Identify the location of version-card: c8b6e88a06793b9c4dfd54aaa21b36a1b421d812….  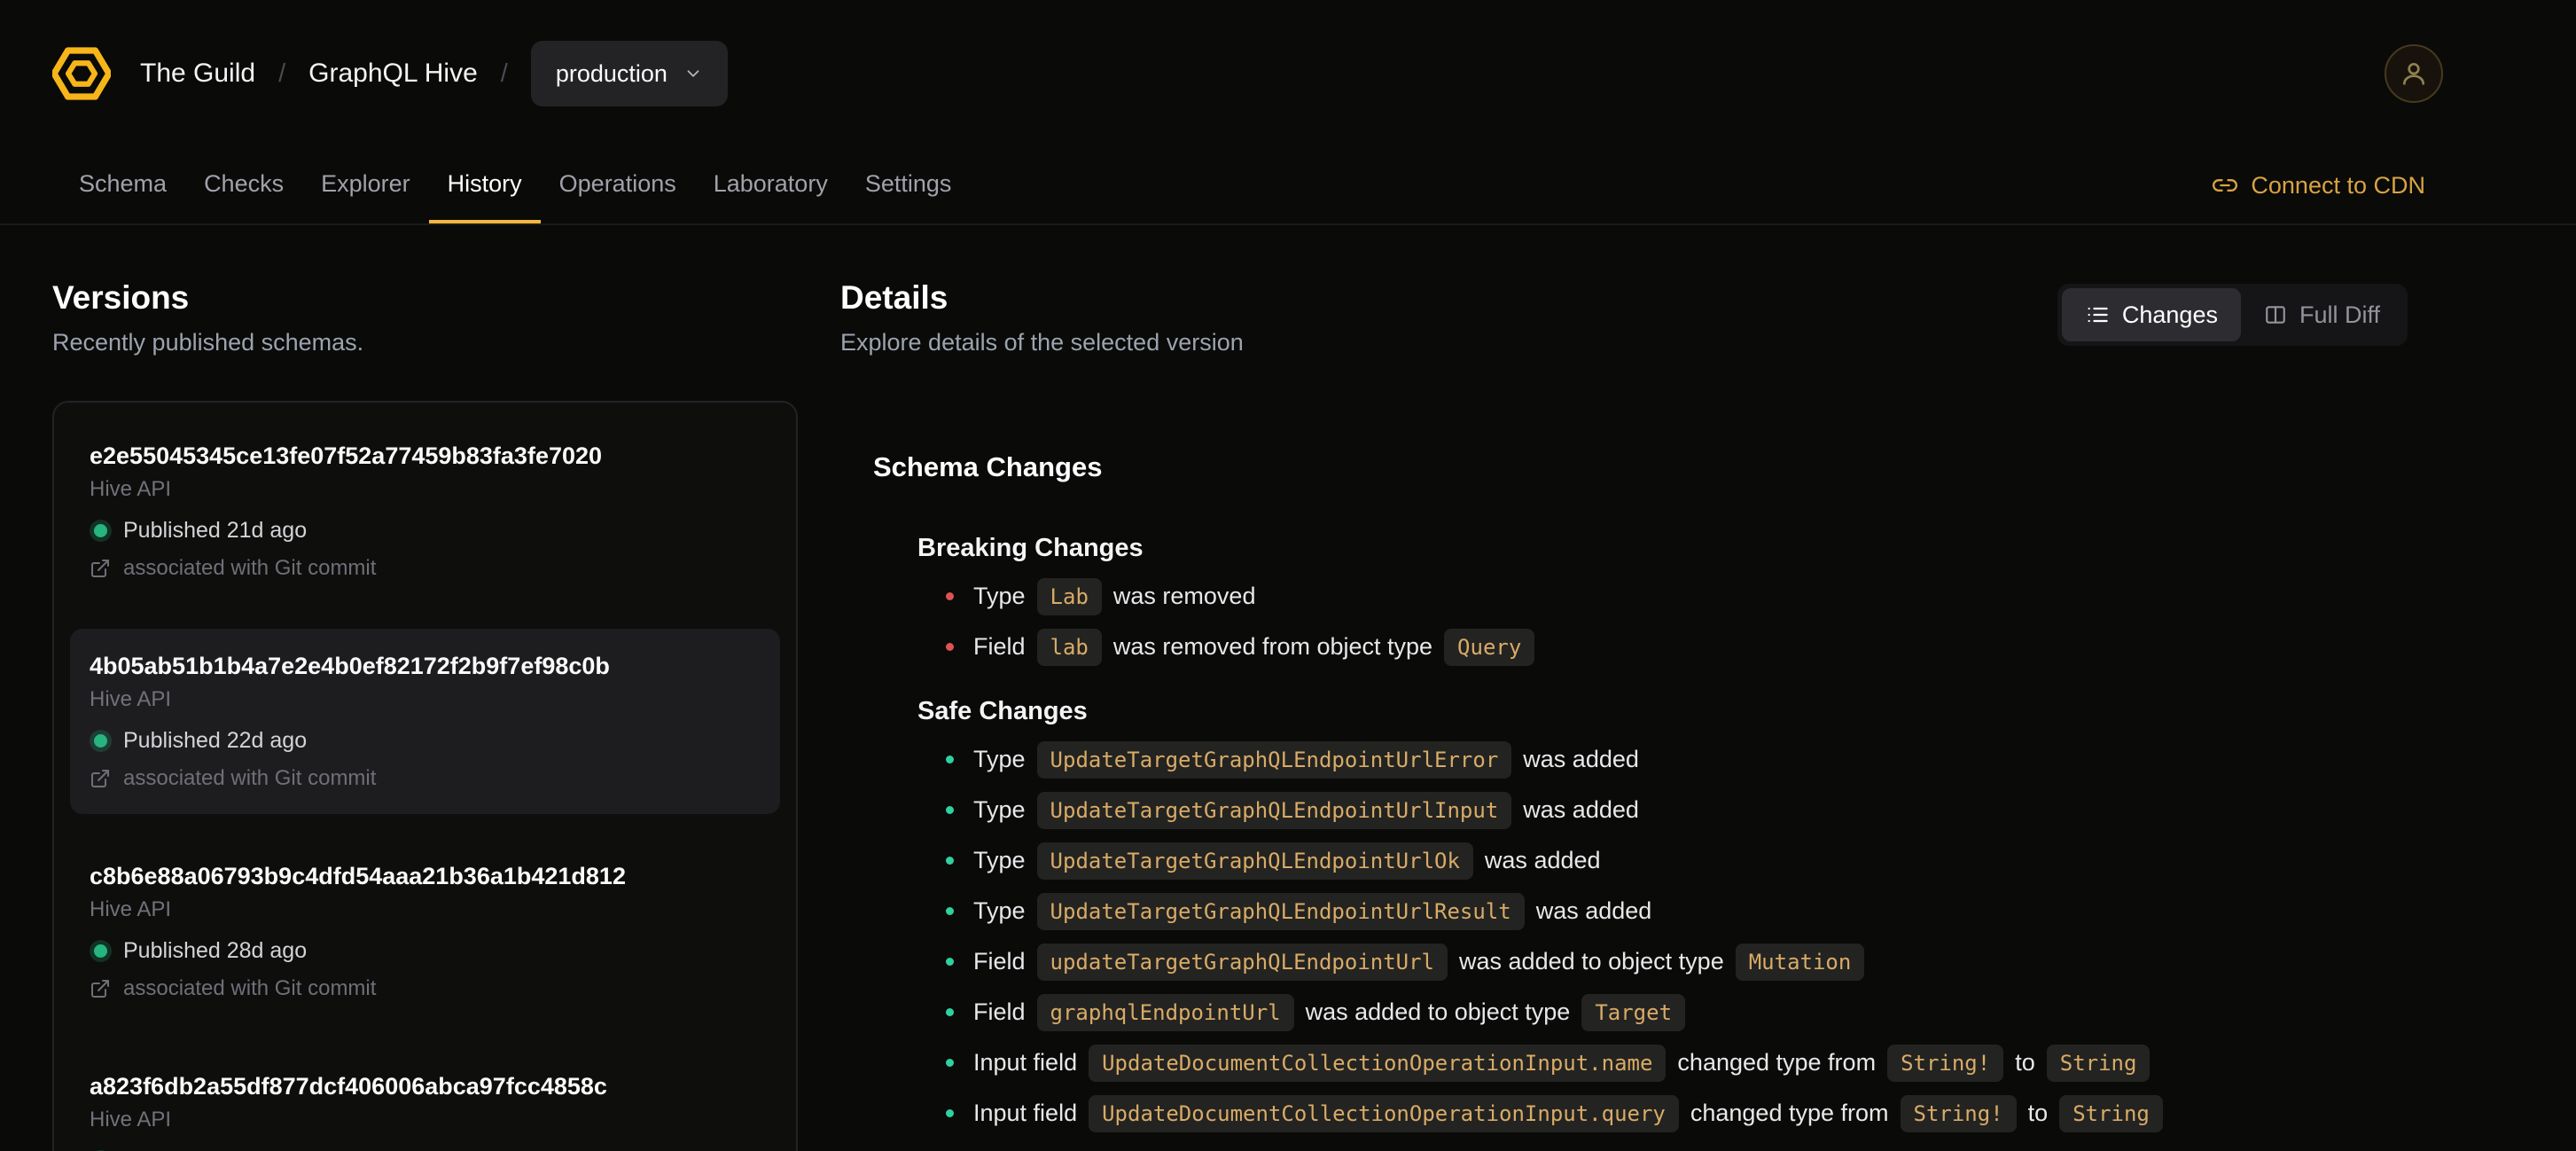
(425, 931).